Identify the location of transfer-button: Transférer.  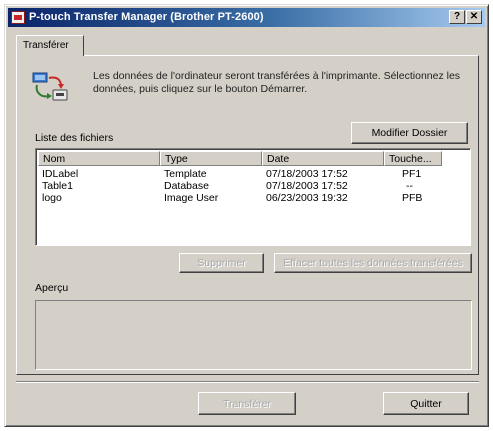
(247, 403).